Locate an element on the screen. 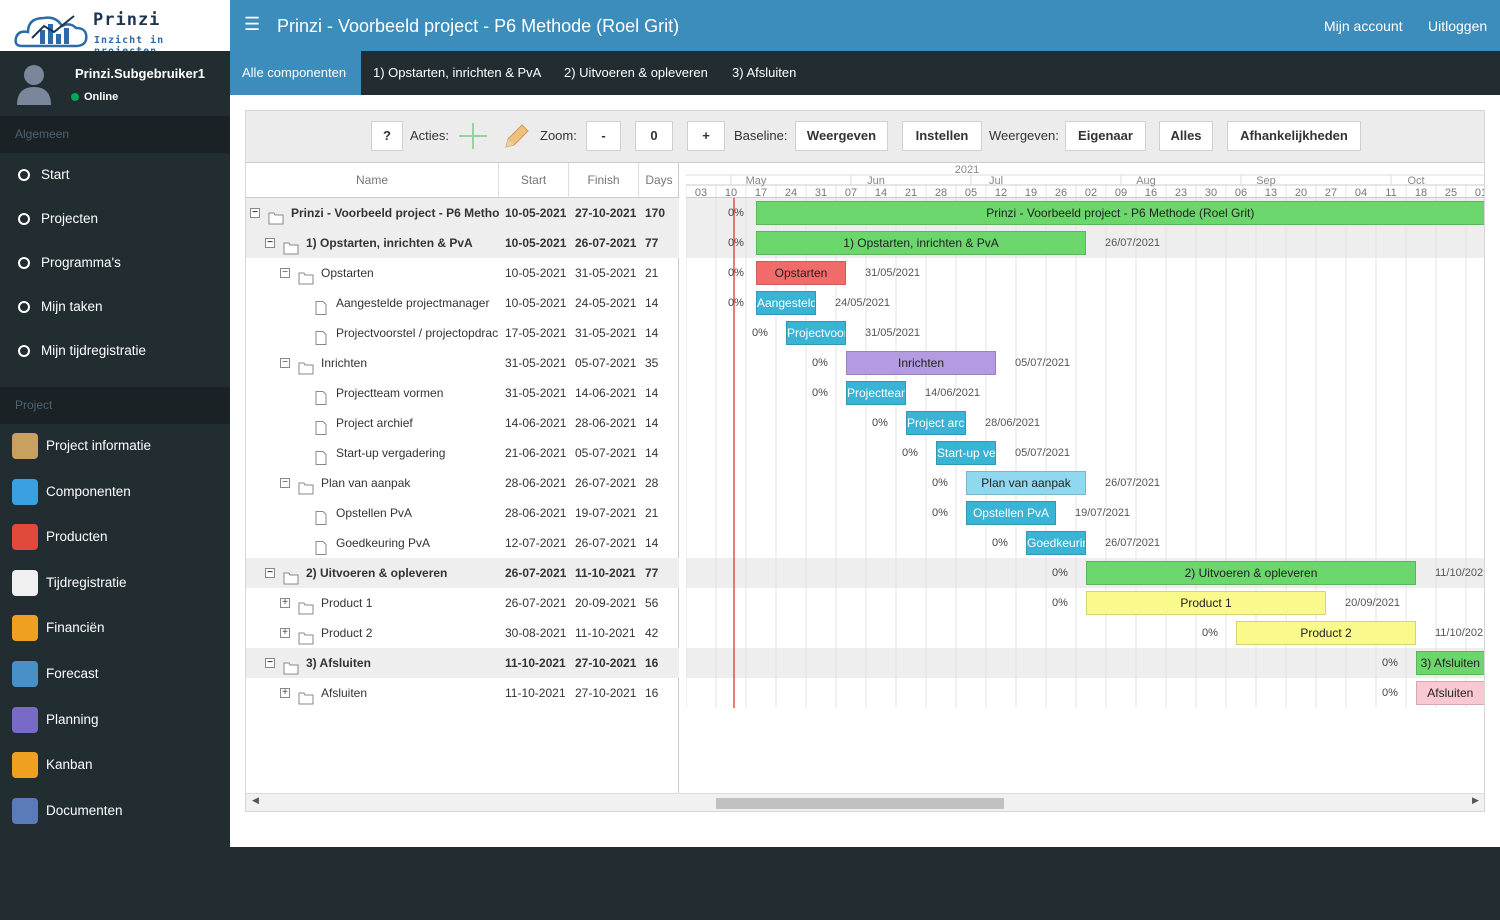 This screenshot has height=920, width=1500. table-row: + Afsluiten 11-10-2021 27-10-2021 16 is located at coordinates (462, 693).